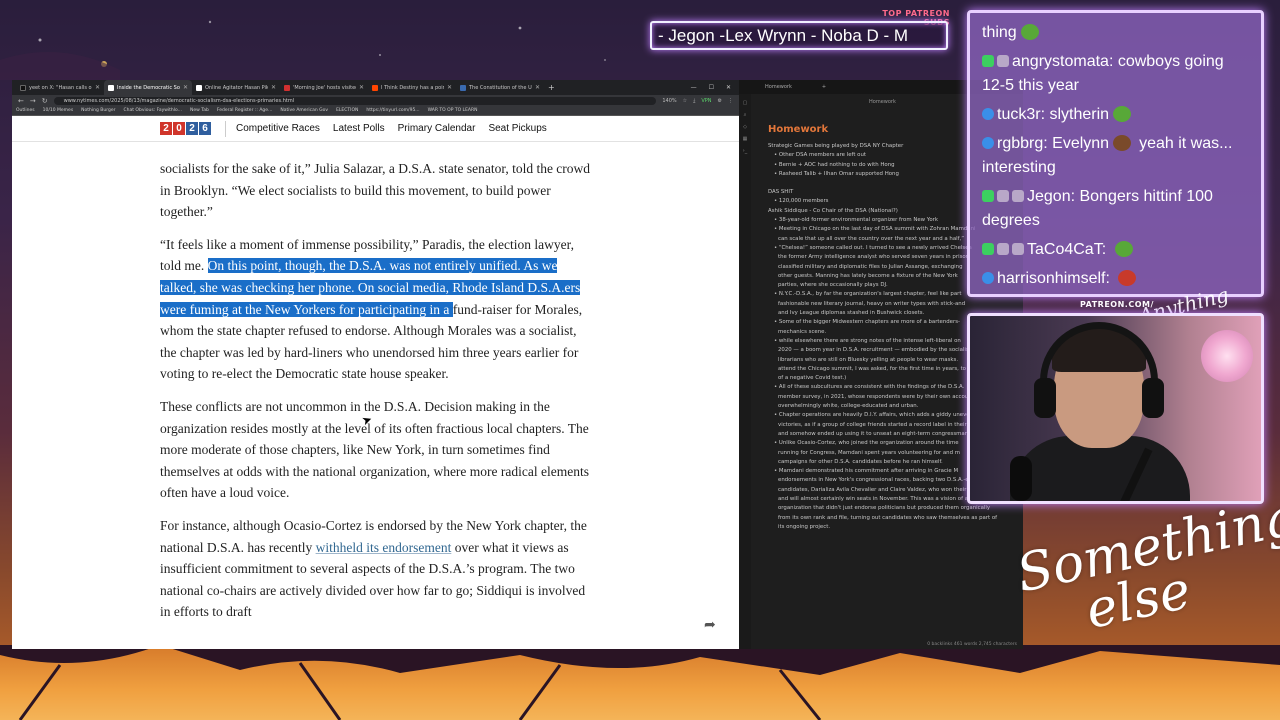 Image resolution: width=1280 pixels, height=720 pixels. What do you see at coordinates (669, 101) in the screenshot?
I see `zoom-level: 140%` at bounding box center [669, 101].